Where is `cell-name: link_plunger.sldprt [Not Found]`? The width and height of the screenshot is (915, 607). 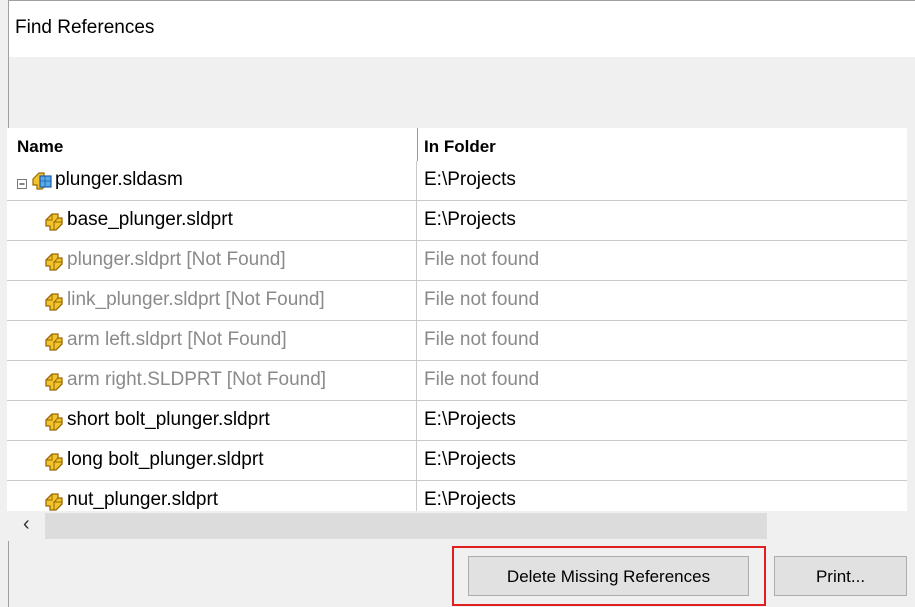
cell-name: link_plunger.sldprt [Not Found] is located at coordinates (212, 301).